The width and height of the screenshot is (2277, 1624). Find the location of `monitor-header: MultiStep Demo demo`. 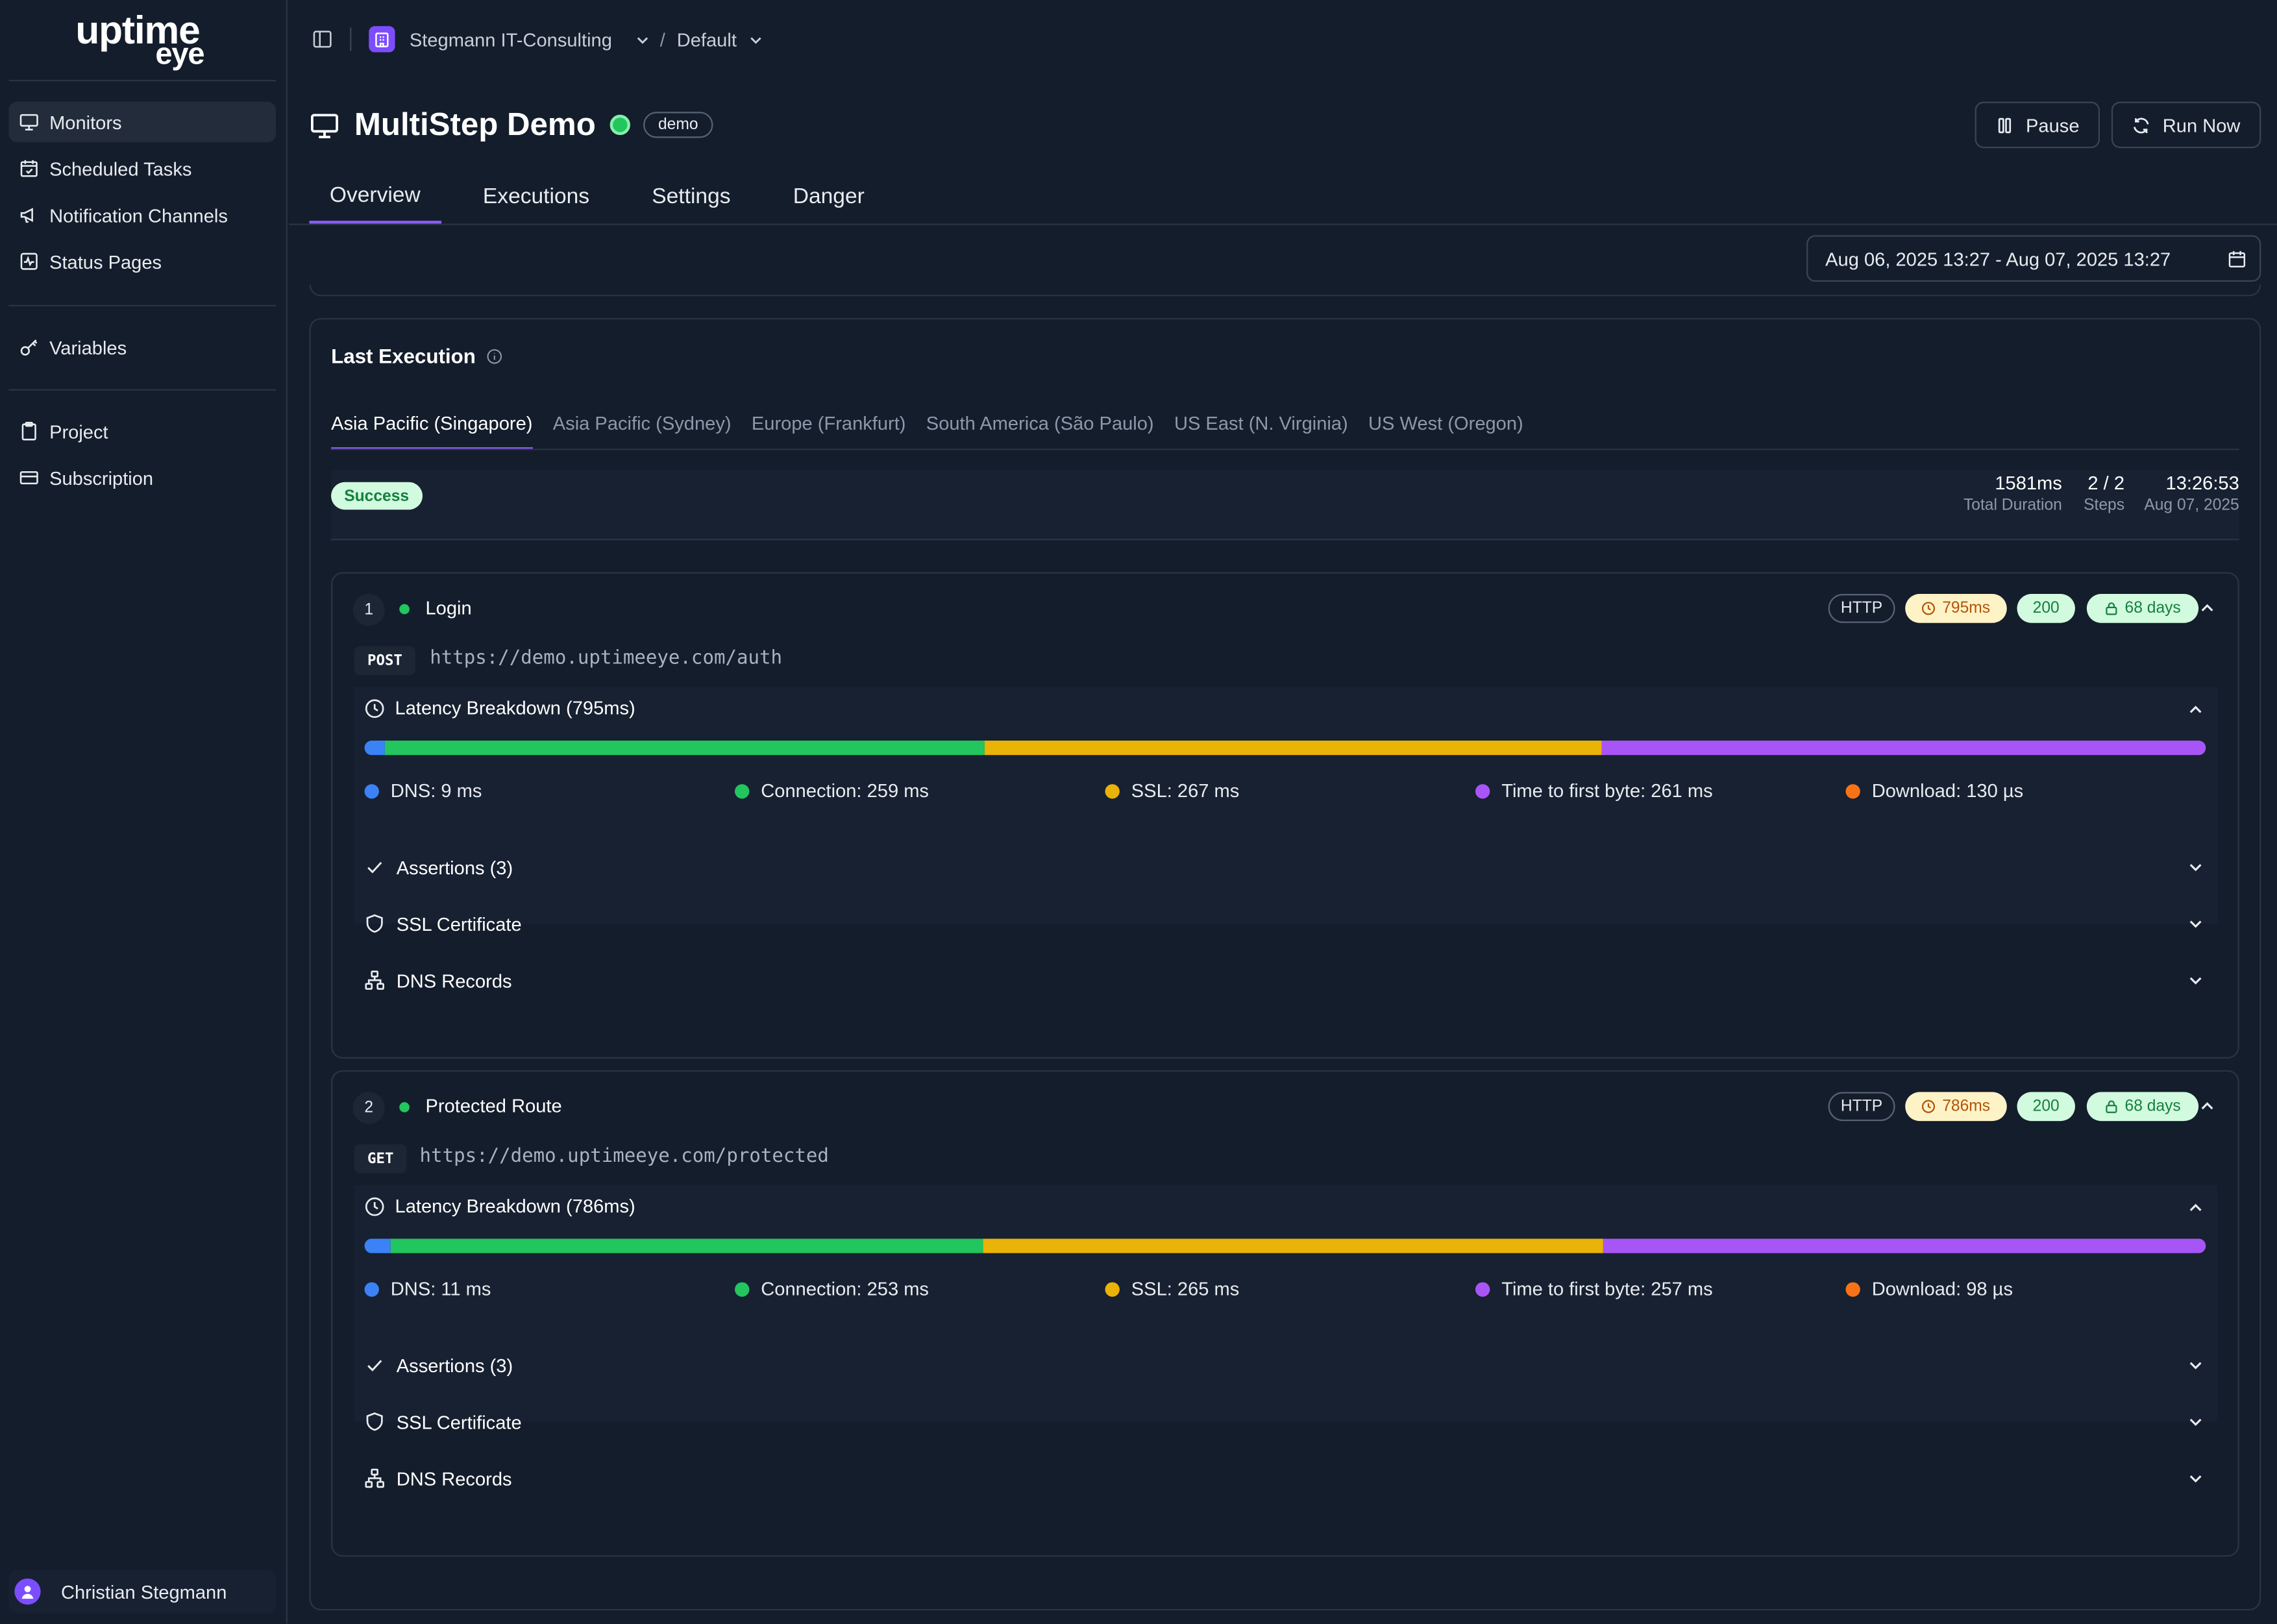

monitor-header: MultiStep Demo demo is located at coordinates (511, 125).